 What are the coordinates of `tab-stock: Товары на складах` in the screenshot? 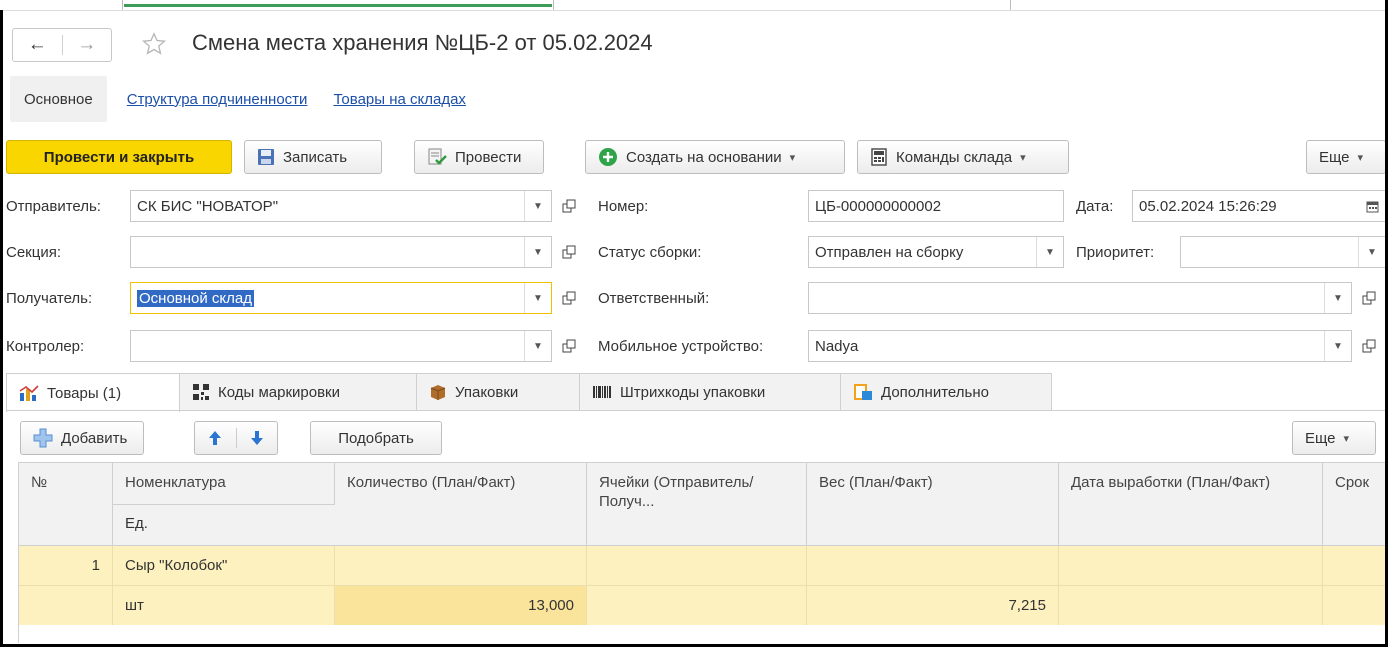 It's located at (399, 99).